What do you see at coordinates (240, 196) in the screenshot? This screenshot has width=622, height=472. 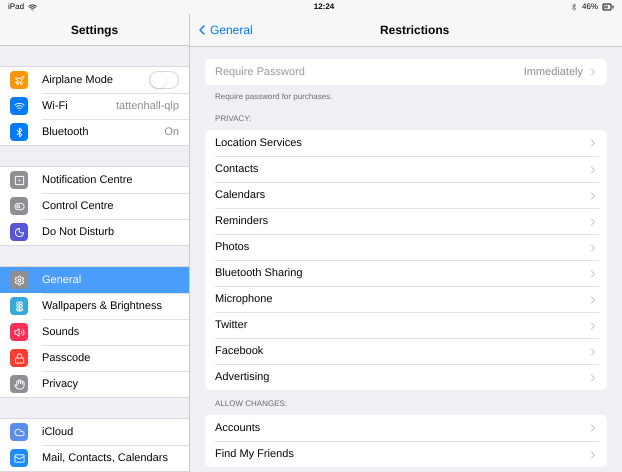 I see `row-label: Calendars` at bounding box center [240, 196].